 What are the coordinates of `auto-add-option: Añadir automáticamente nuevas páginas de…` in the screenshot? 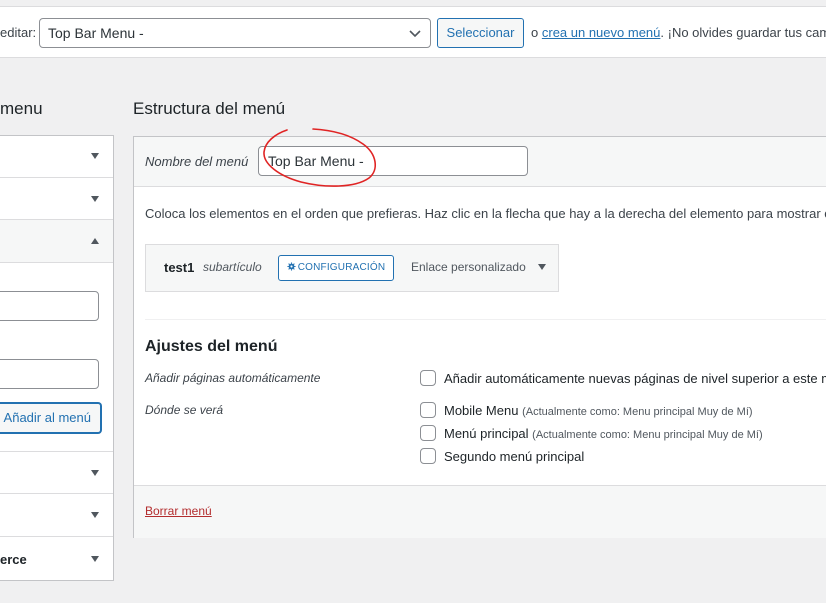 It's located at (623, 379).